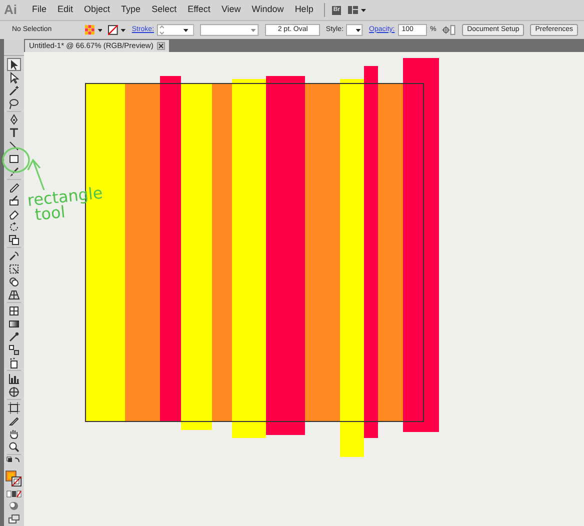  What do you see at coordinates (97, 10) in the screenshot?
I see `menu-item: Object` at bounding box center [97, 10].